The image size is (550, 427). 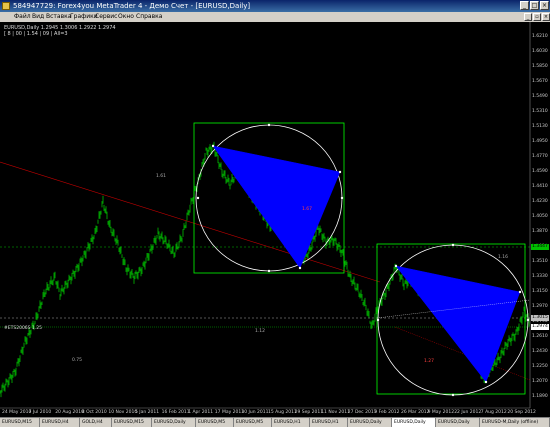 I want to click on price-tick-label: 1.3510, so click(x=540, y=261).